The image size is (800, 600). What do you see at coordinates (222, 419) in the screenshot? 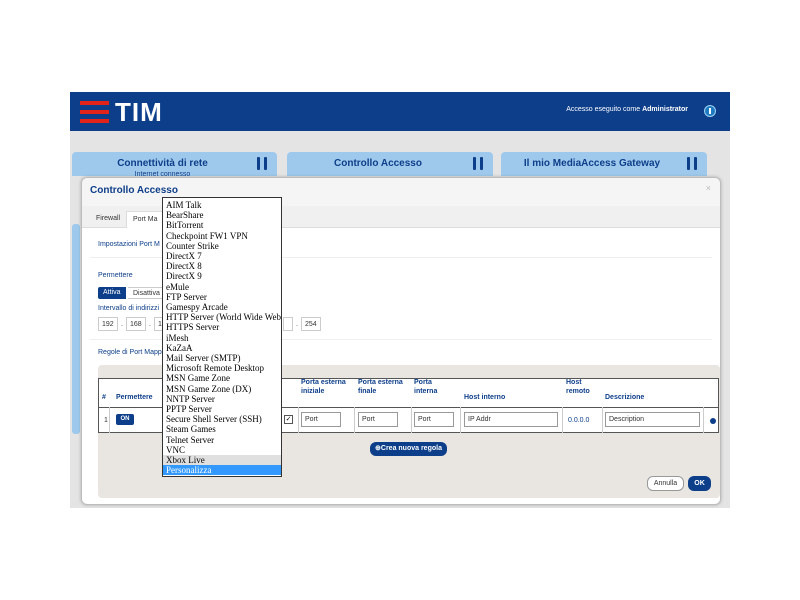
I see `dropdown-option: Secure Shell Server (SSH)` at bounding box center [222, 419].